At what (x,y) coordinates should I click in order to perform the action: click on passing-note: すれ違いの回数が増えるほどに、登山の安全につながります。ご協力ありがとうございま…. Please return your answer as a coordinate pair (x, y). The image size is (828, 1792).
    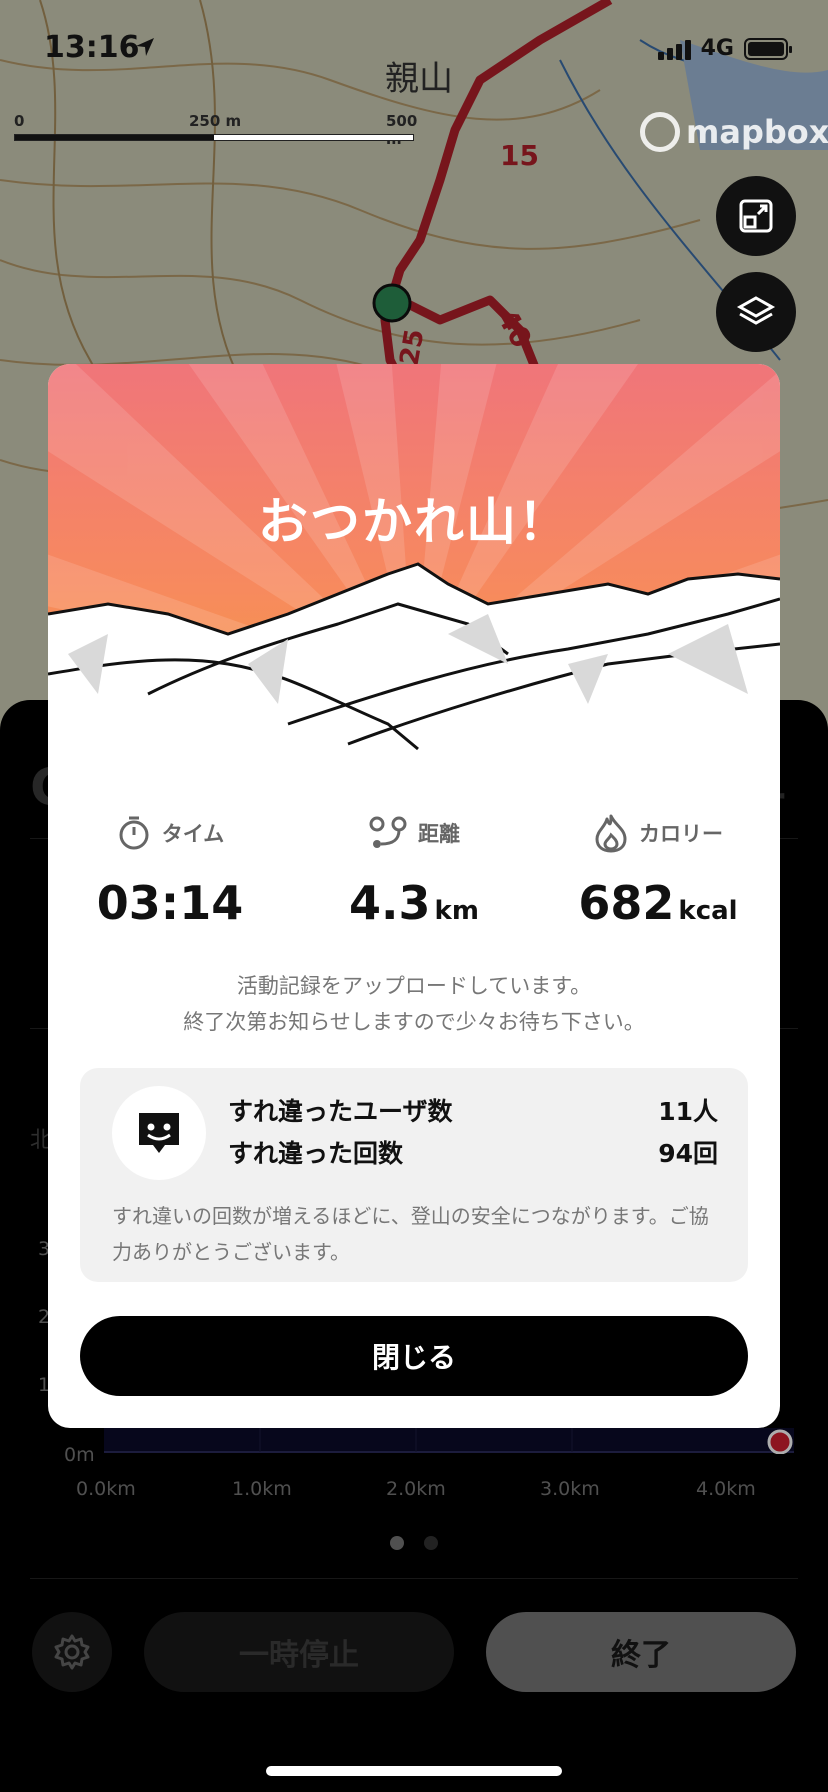
    Looking at the image, I should click on (410, 1234).